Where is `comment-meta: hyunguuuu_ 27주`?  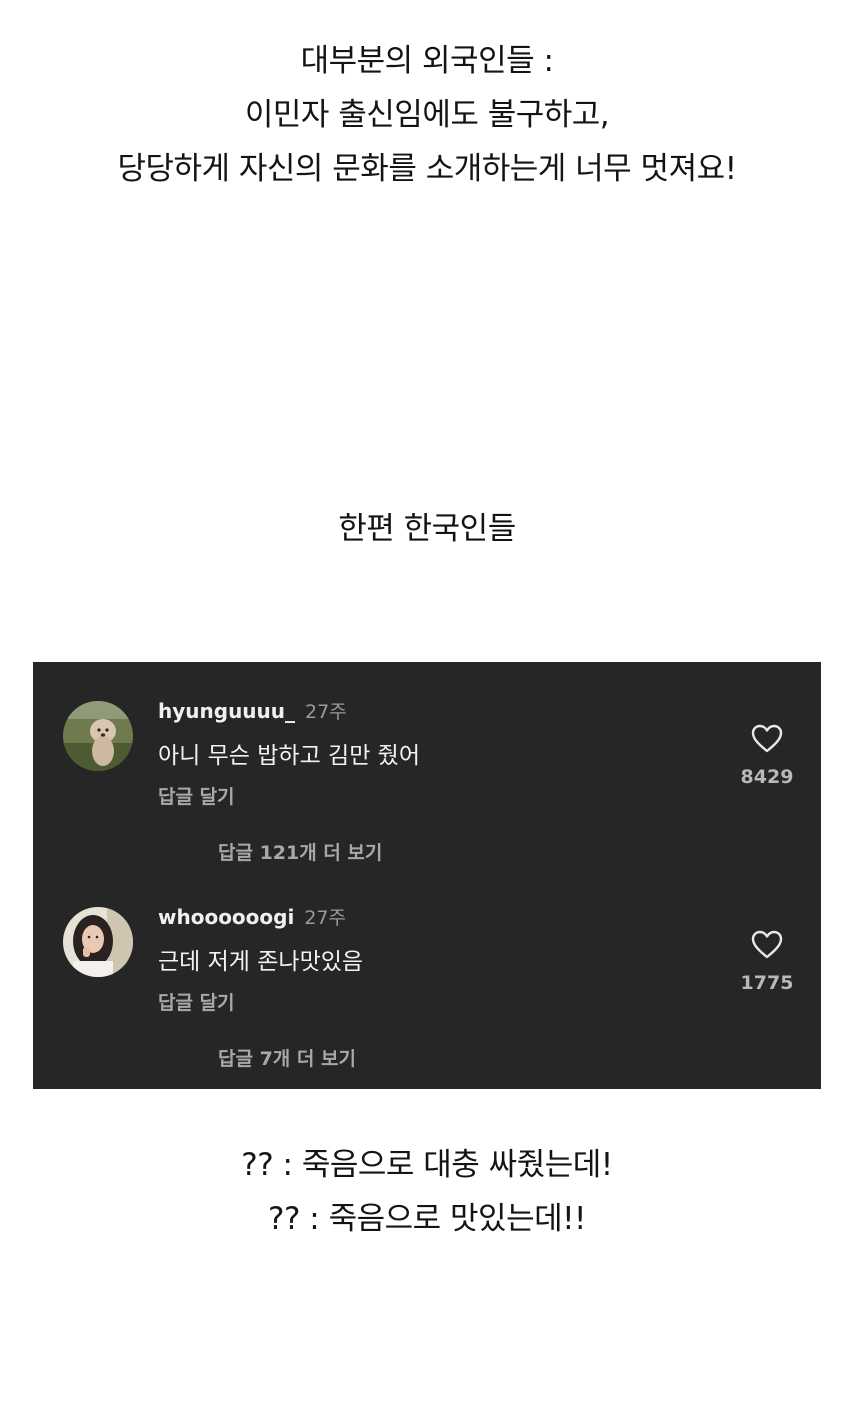
comment-meta: hyunguuuu_ 27주 is located at coordinates (252, 711).